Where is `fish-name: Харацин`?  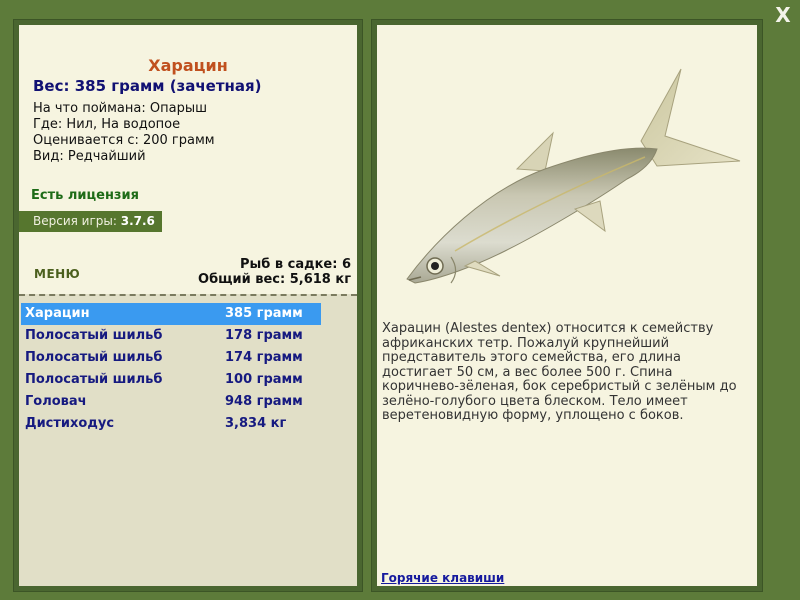 fish-name: Харацин is located at coordinates (188, 65).